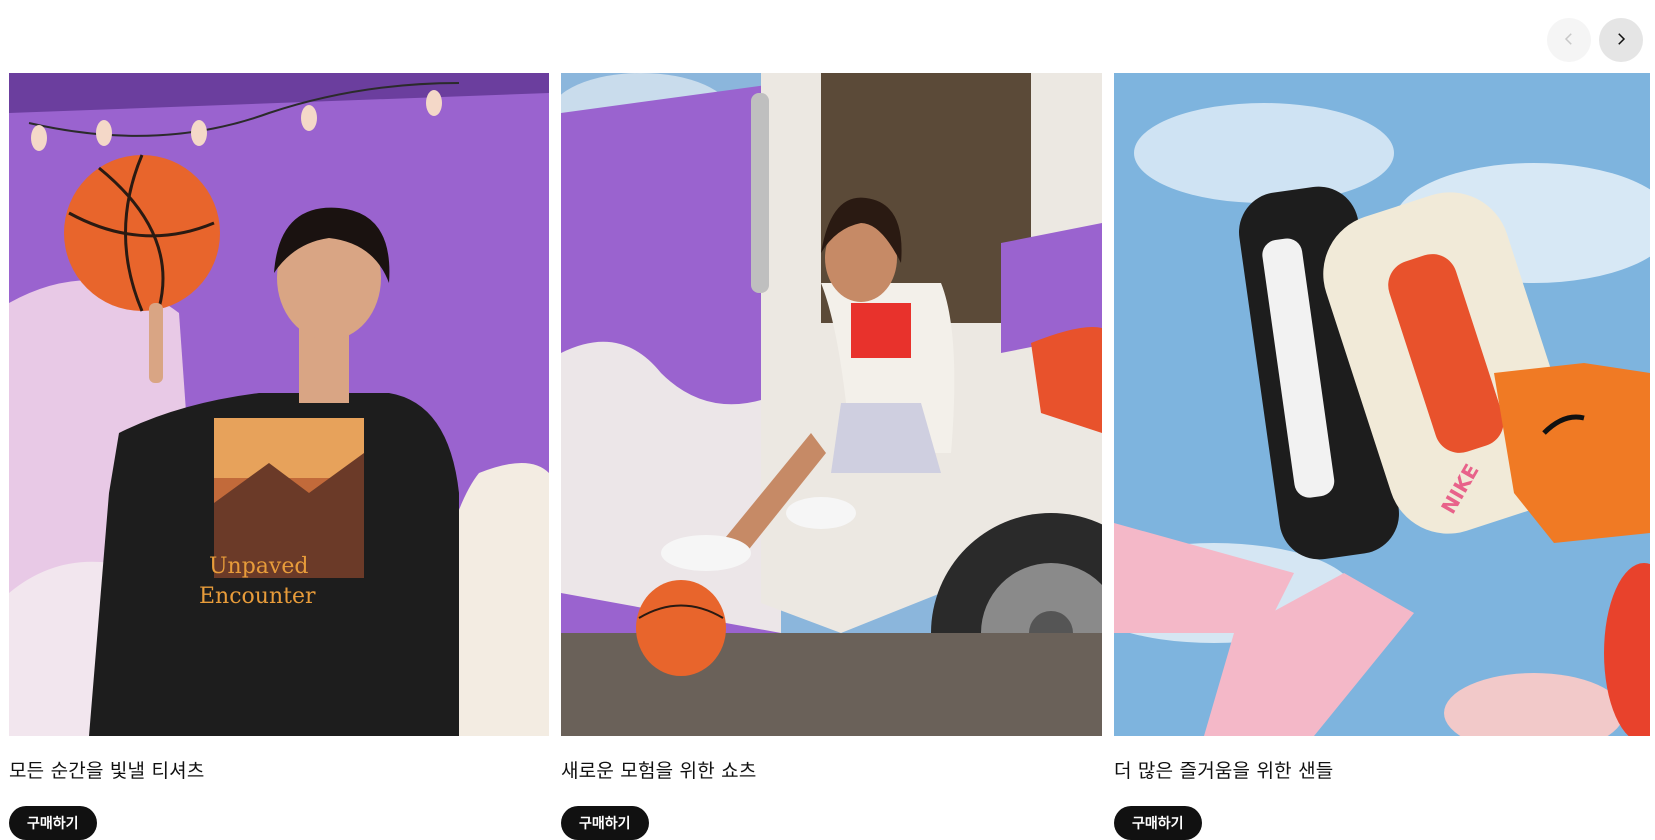 The height and width of the screenshot is (840, 1655). Describe the element at coordinates (257, 596) in the screenshot. I see `tshirt-graphic-text: Encounter` at that location.